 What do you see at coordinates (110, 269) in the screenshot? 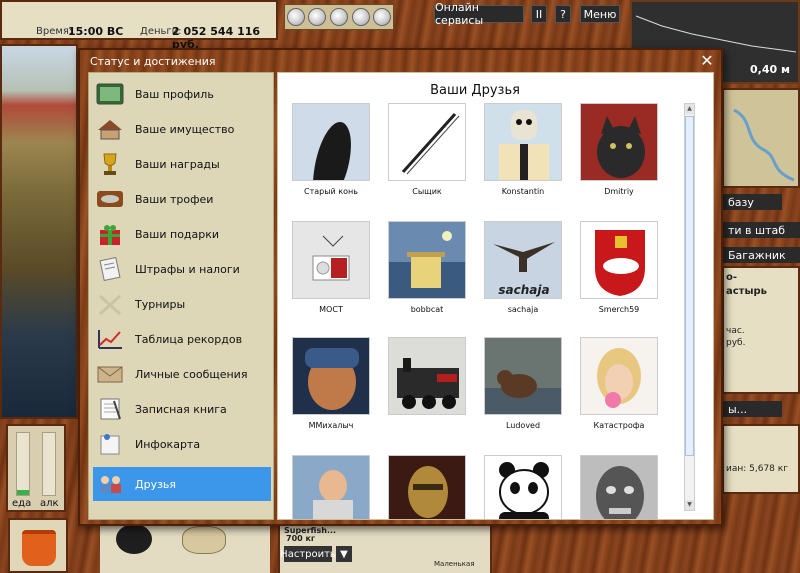
I see `fines-icon` at bounding box center [110, 269].